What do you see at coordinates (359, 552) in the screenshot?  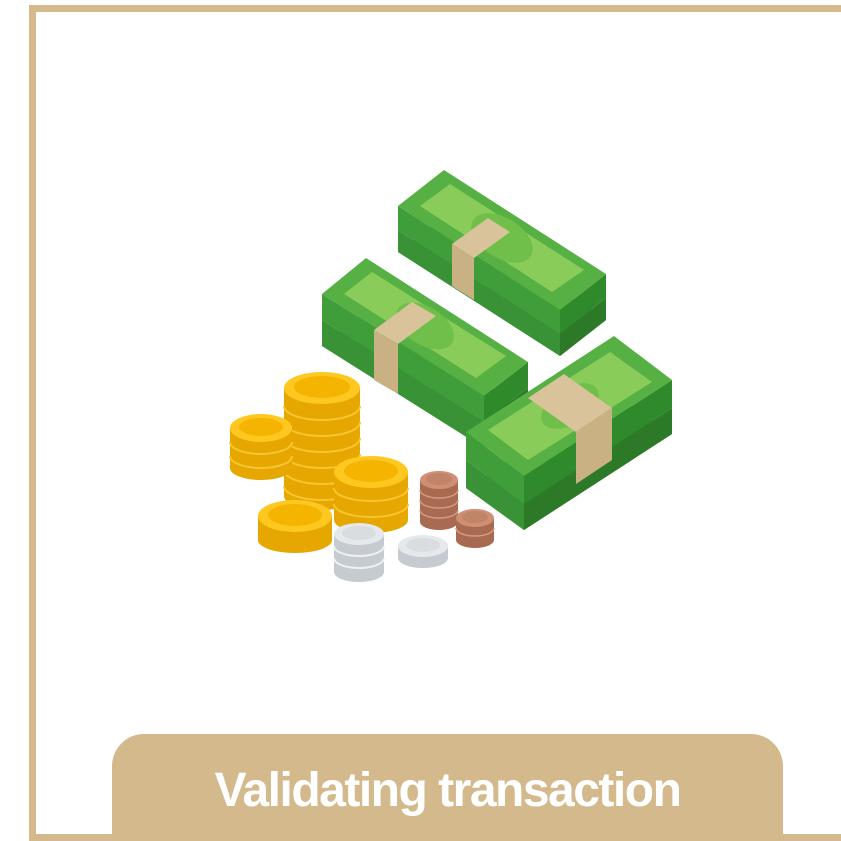 I see `silver-coin-stack` at bounding box center [359, 552].